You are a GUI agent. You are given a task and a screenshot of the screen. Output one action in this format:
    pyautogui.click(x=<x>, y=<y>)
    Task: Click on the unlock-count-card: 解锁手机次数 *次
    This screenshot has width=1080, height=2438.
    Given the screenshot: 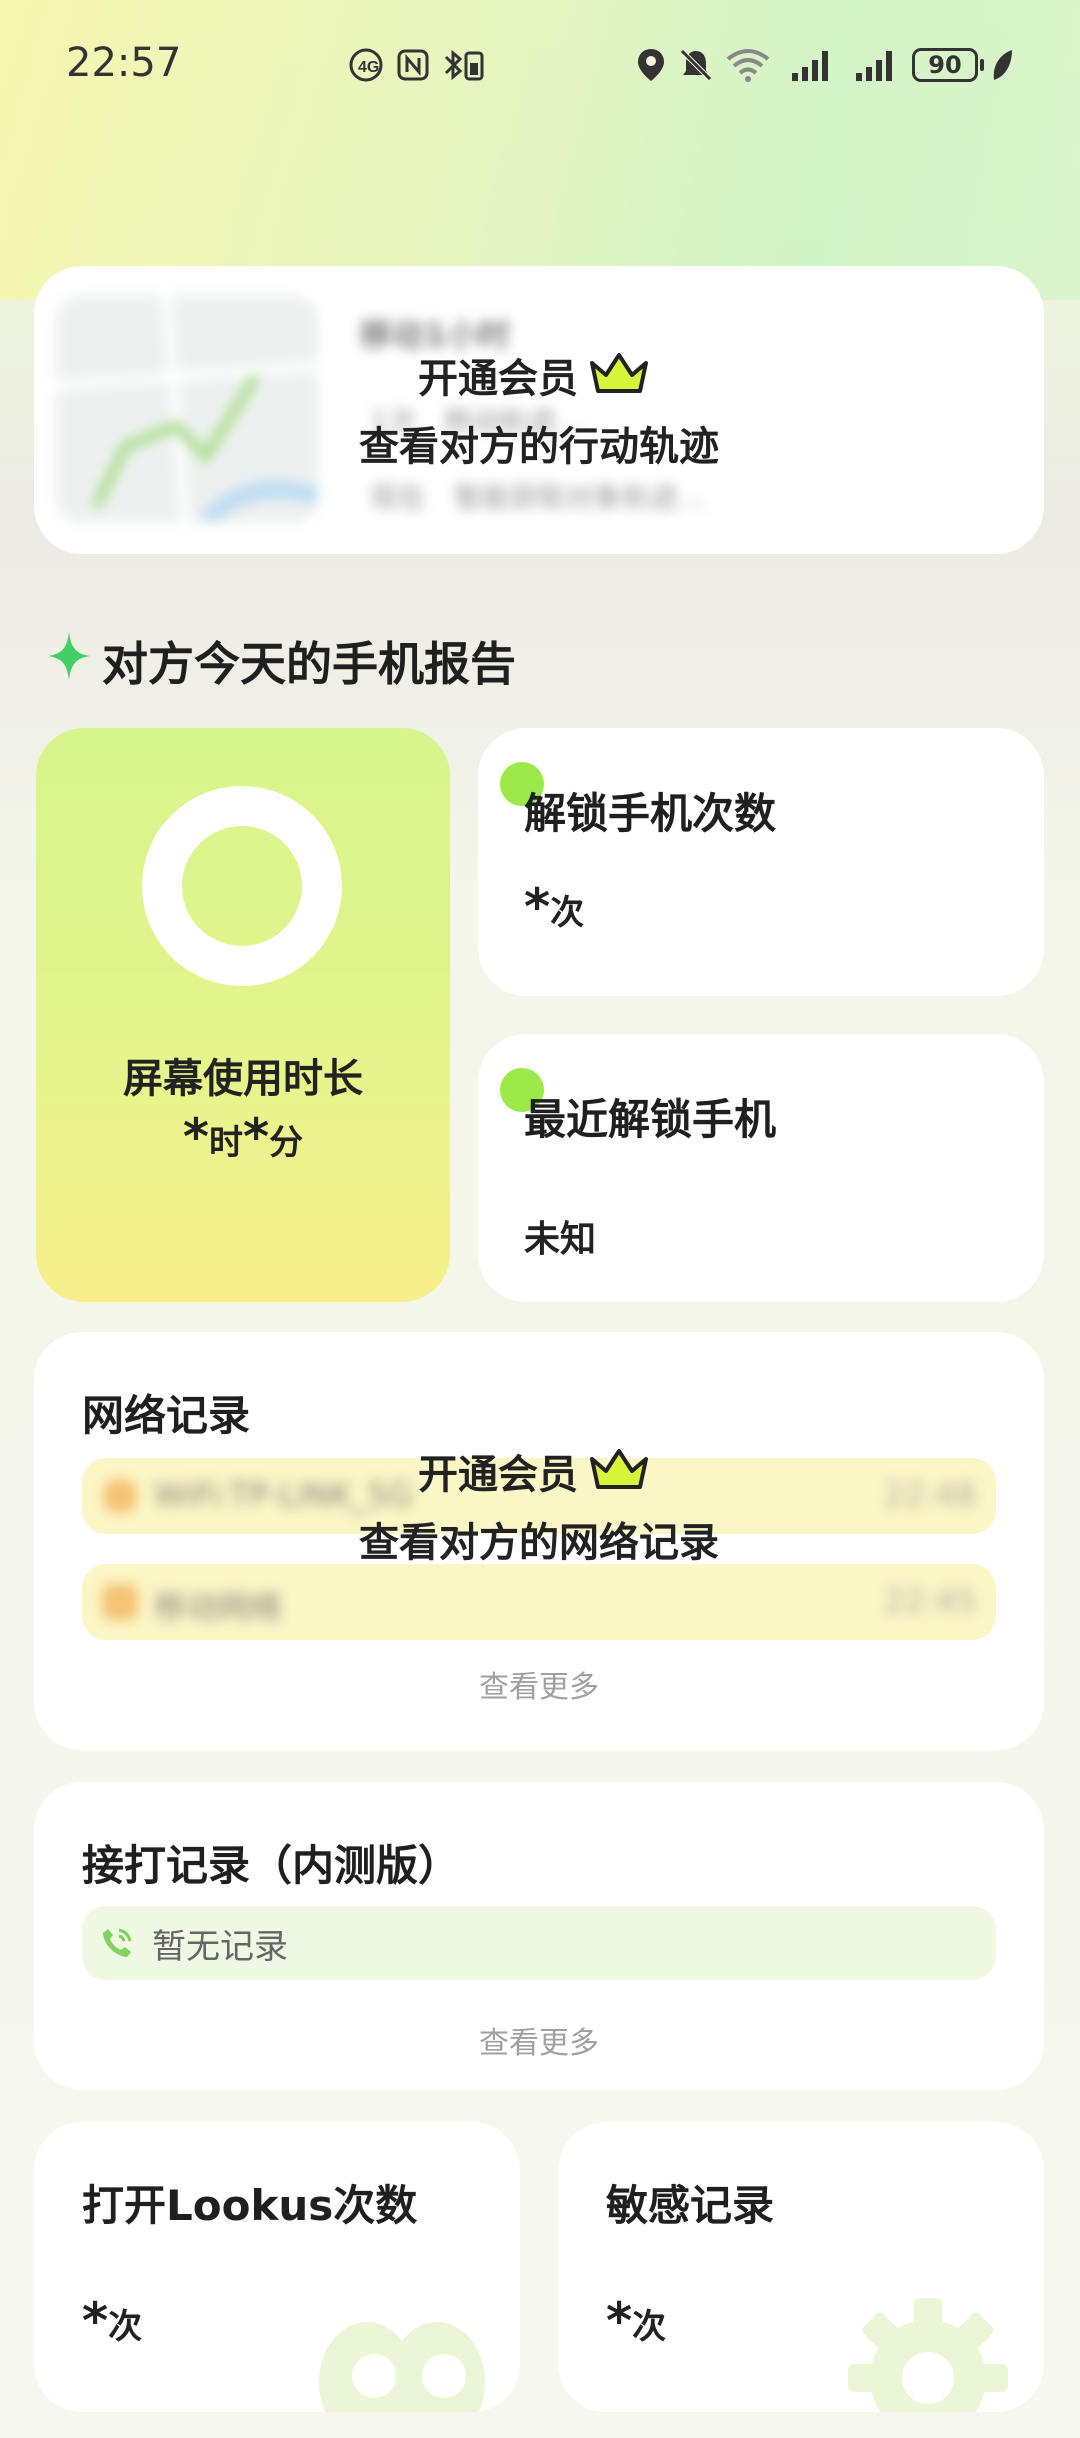 What is the action you would take?
    pyautogui.click(x=761, y=862)
    